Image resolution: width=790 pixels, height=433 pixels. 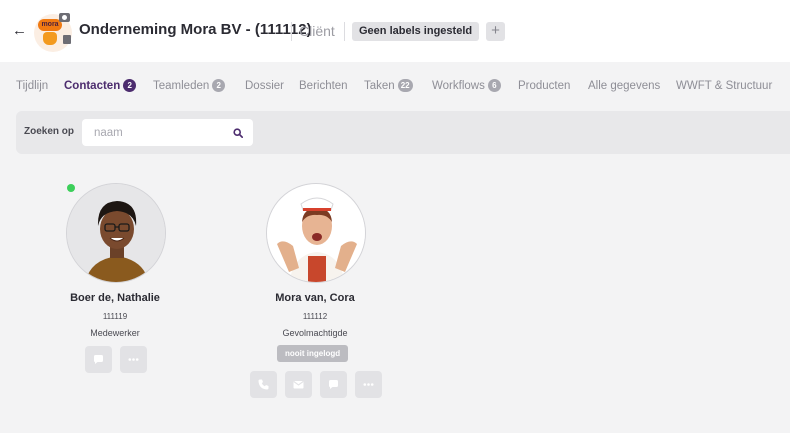 I want to click on contact-number: 111112, so click(x=315, y=316).